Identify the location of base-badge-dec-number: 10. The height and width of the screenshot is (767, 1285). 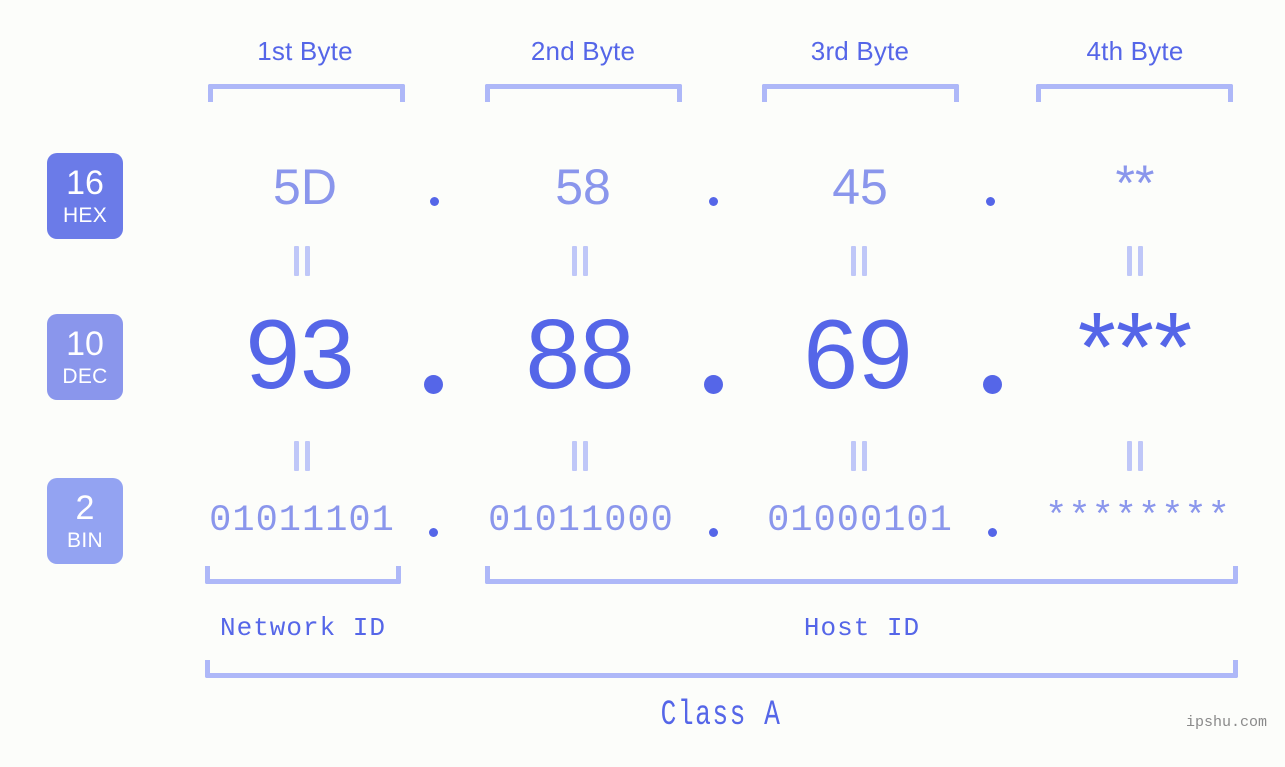
(85, 344).